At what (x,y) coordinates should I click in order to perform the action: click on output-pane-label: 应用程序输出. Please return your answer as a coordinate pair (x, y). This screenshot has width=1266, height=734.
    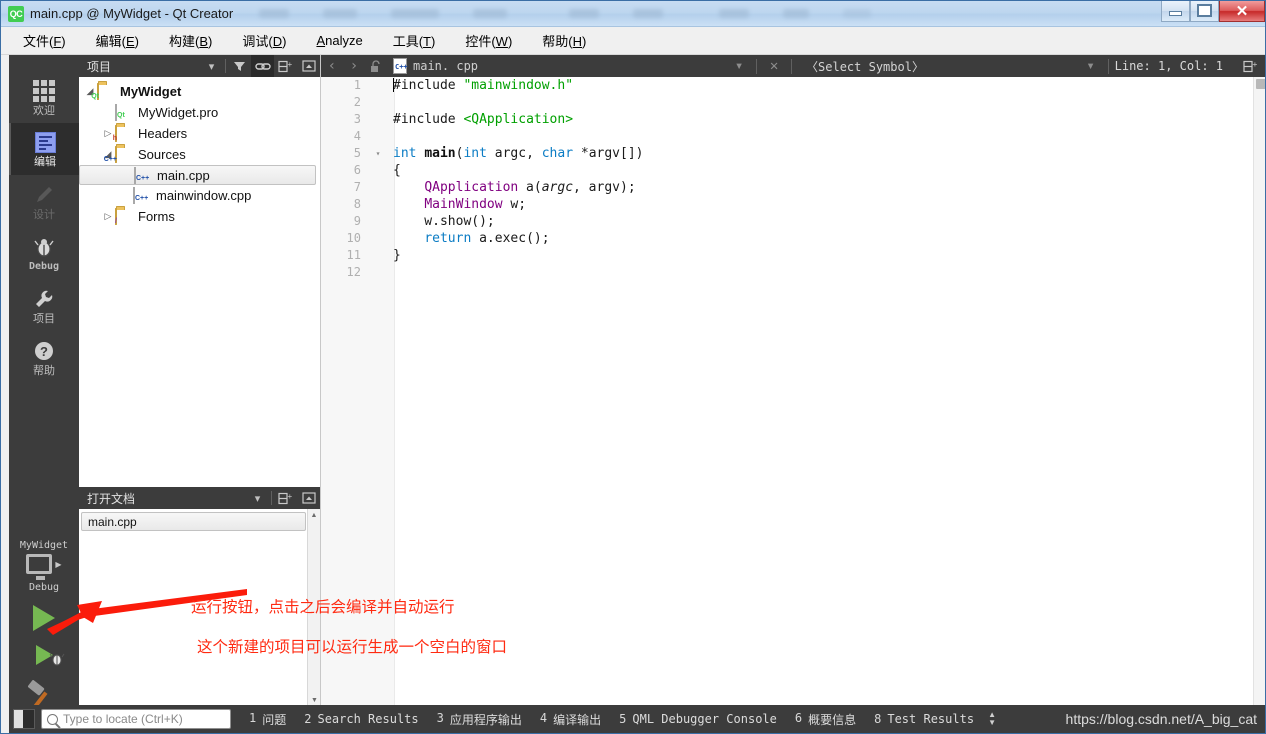
    Looking at the image, I should click on (485, 719).